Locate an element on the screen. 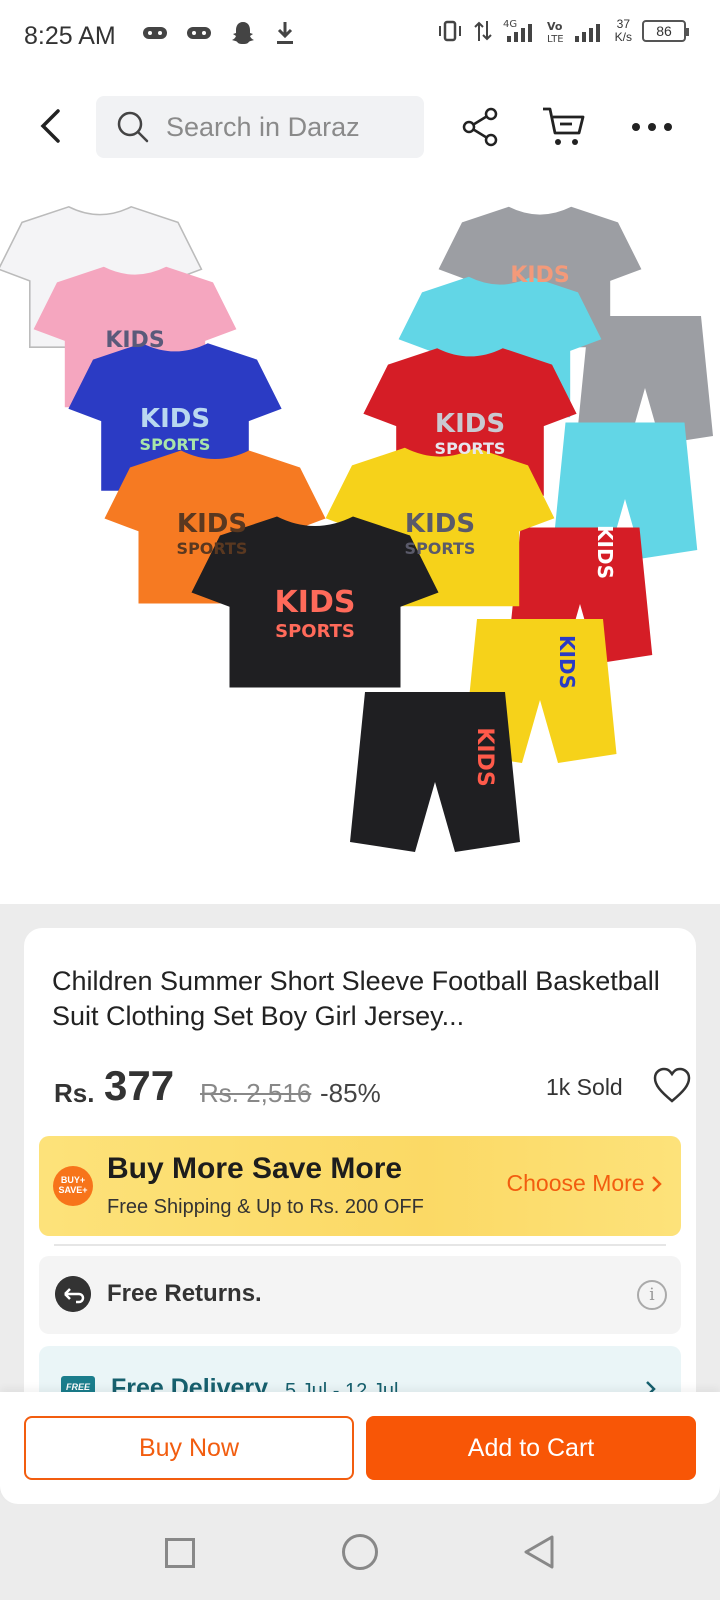 The width and height of the screenshot is (720, 1600). free-returns-row: Free Returns. i is located at coordinates (360, 1295).